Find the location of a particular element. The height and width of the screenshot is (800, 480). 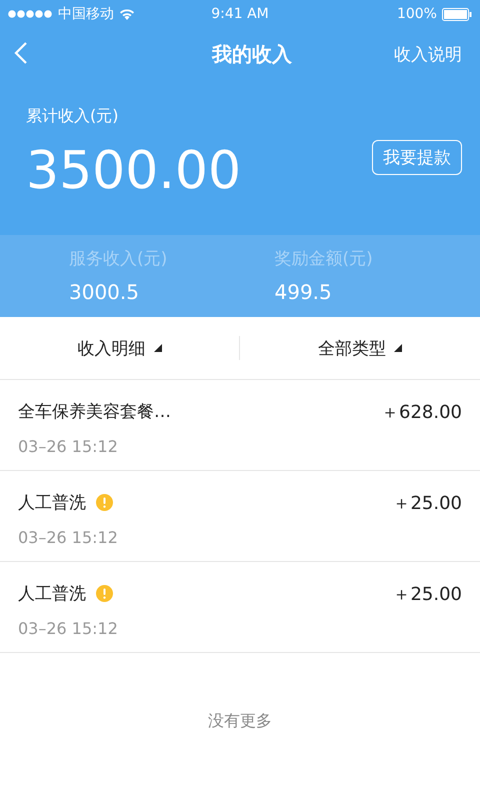

record-amount: ＋628.00 is located at coordinates (421, 413).